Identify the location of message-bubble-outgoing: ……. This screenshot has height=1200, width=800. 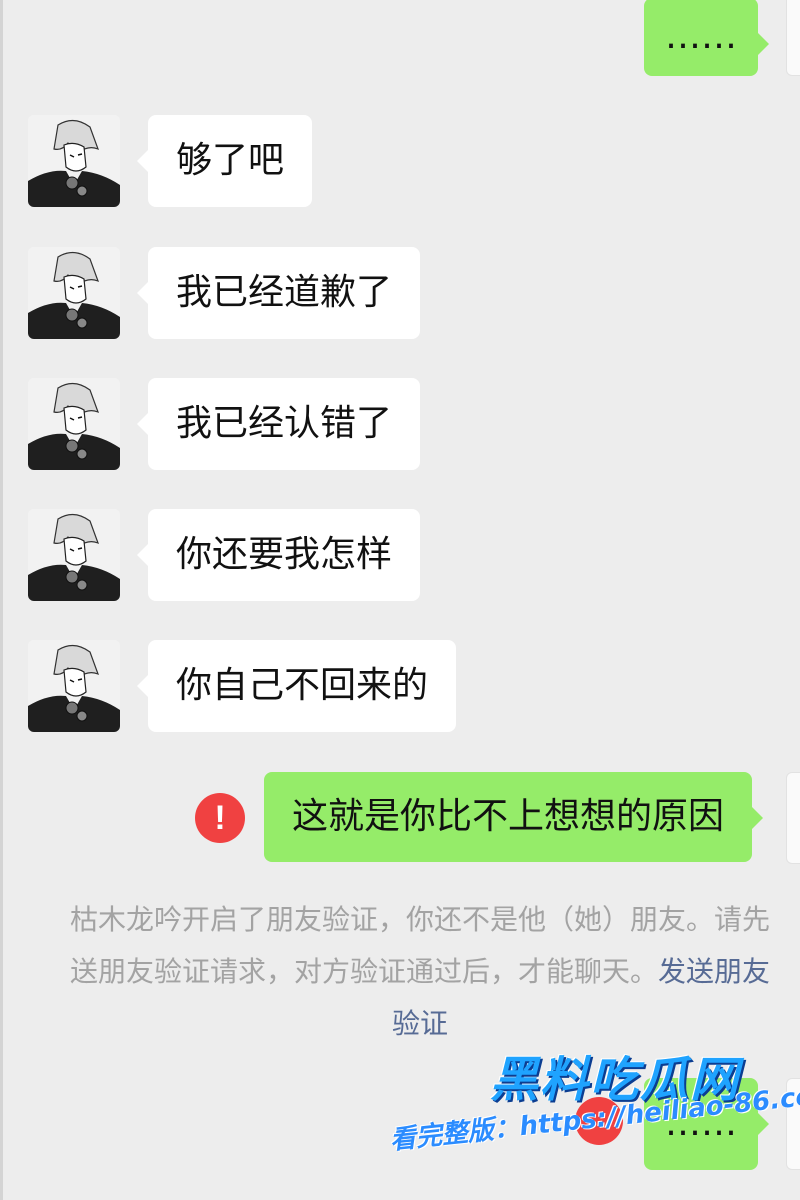
(706, 38).